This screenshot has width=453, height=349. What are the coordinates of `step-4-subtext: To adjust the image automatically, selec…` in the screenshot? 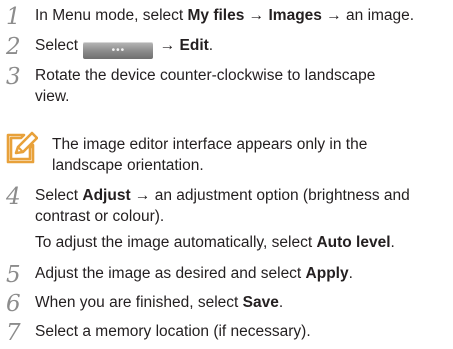 It's located at (215, 242).